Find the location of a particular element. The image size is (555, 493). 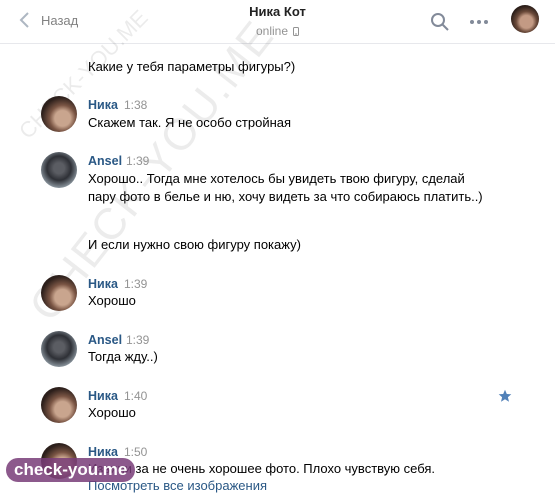

message-text: И если нужно свою фигуру покажу) is located at coordinates (194, 244).